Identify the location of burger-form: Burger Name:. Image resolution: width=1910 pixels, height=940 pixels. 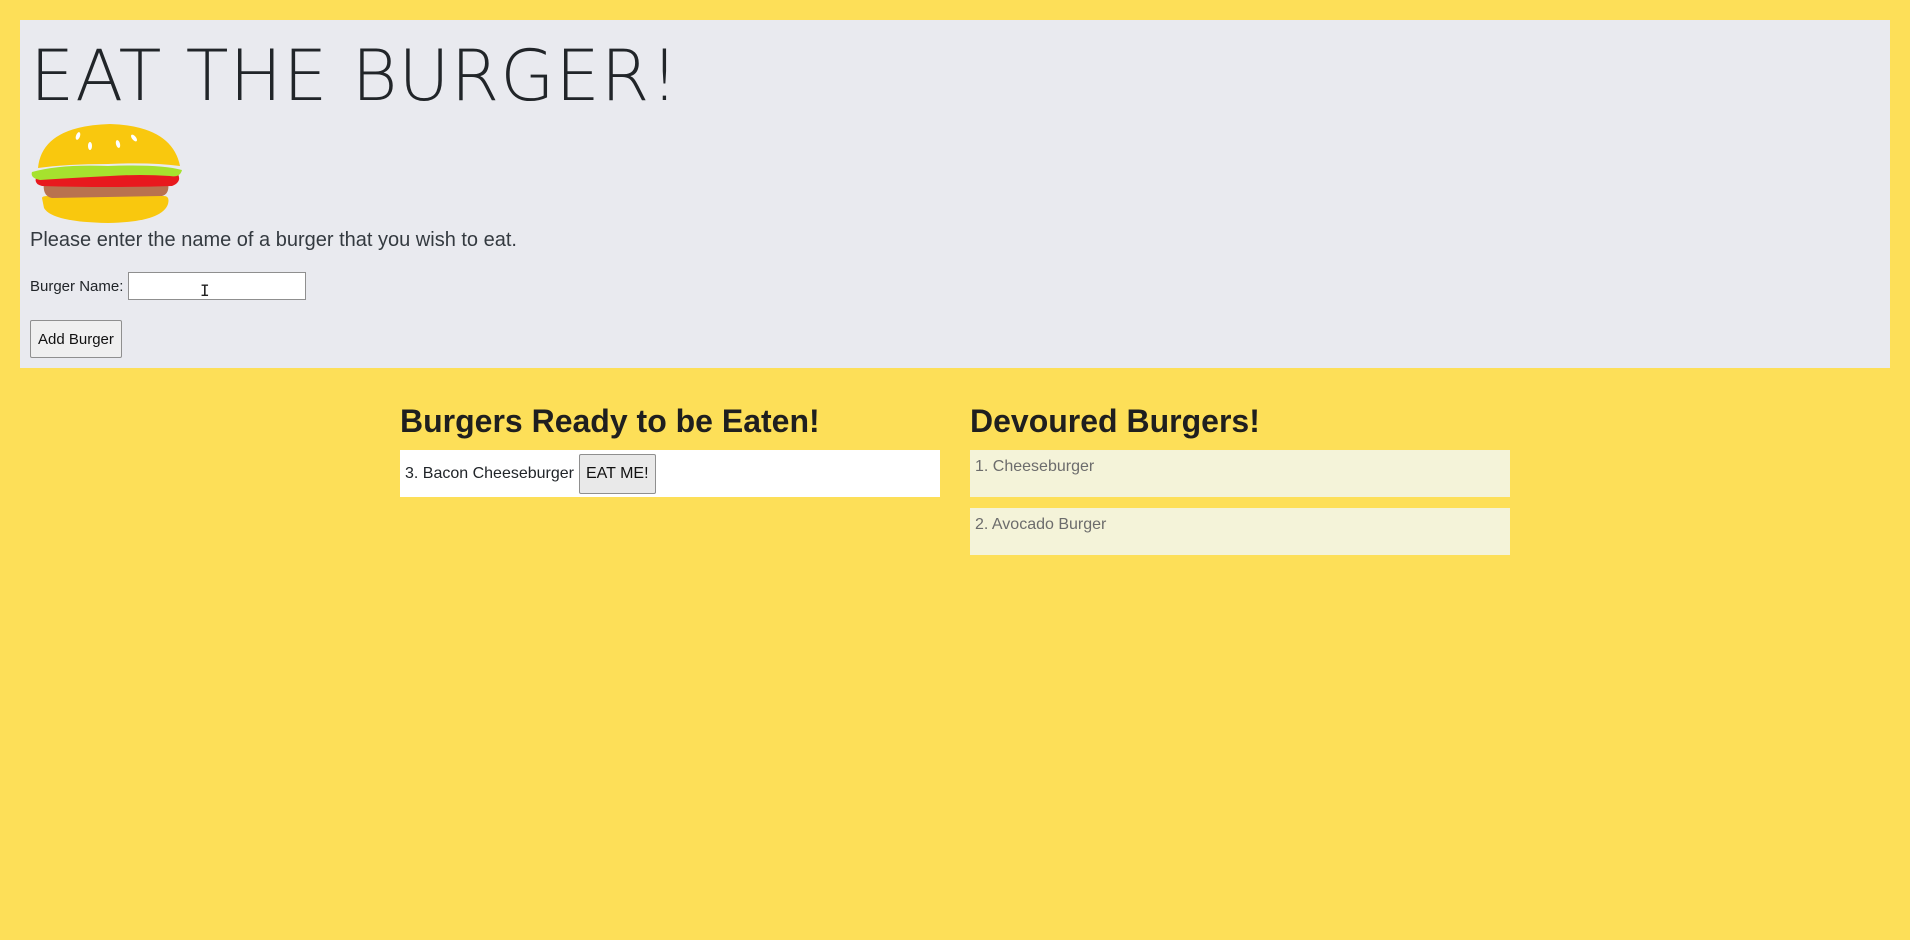
(955, 286).